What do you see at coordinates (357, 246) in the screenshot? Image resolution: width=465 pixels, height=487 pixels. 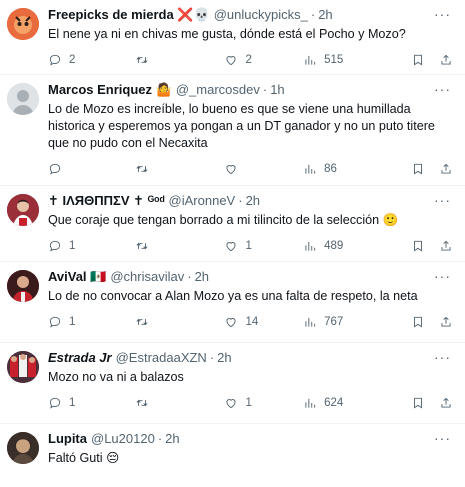 I see `views-button: 489` at bounding box center [357, 246].